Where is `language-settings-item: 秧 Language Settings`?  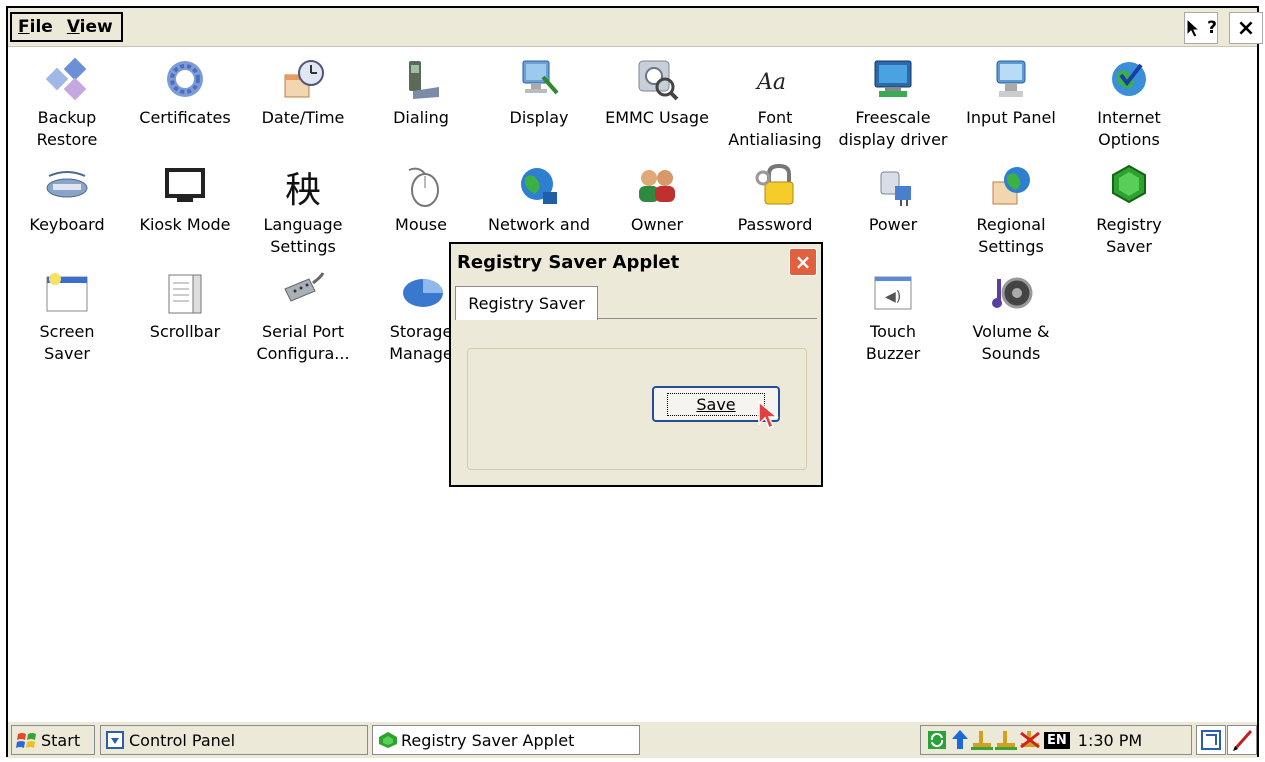 language-settings-item: 秧 Language Settings is located at coordinates (303, 211).